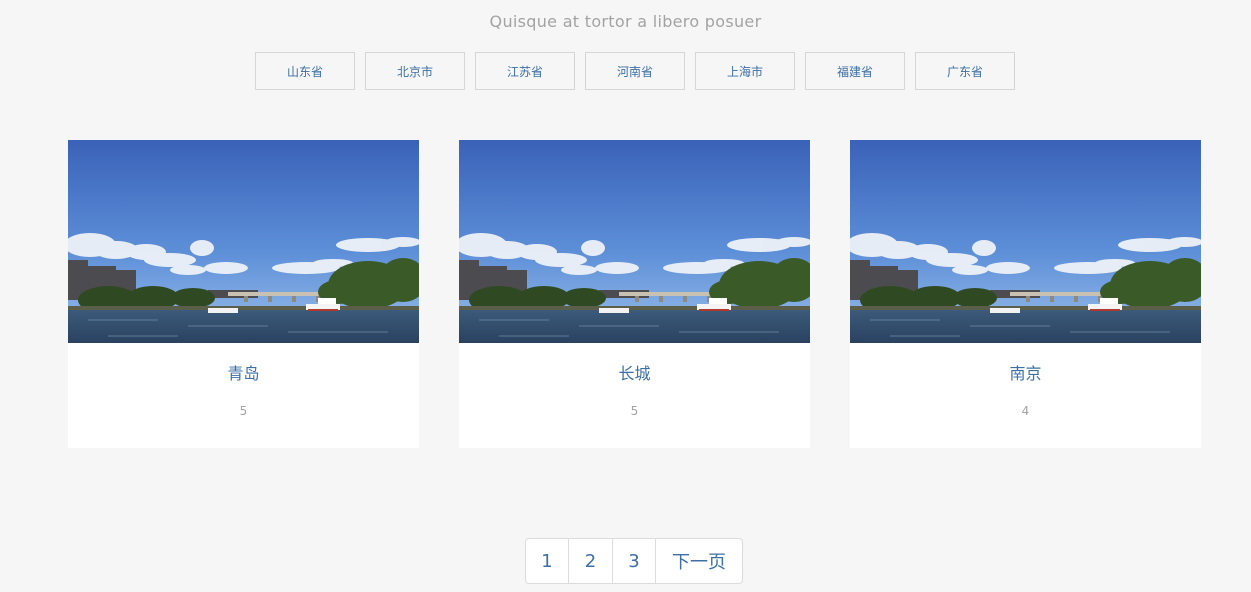 The image size is (1251, 592). What do you see at coordinates (855, 71) in the screenshot?
I see `filter-button-fujian: 福建省` at bounding box center [855, 71].